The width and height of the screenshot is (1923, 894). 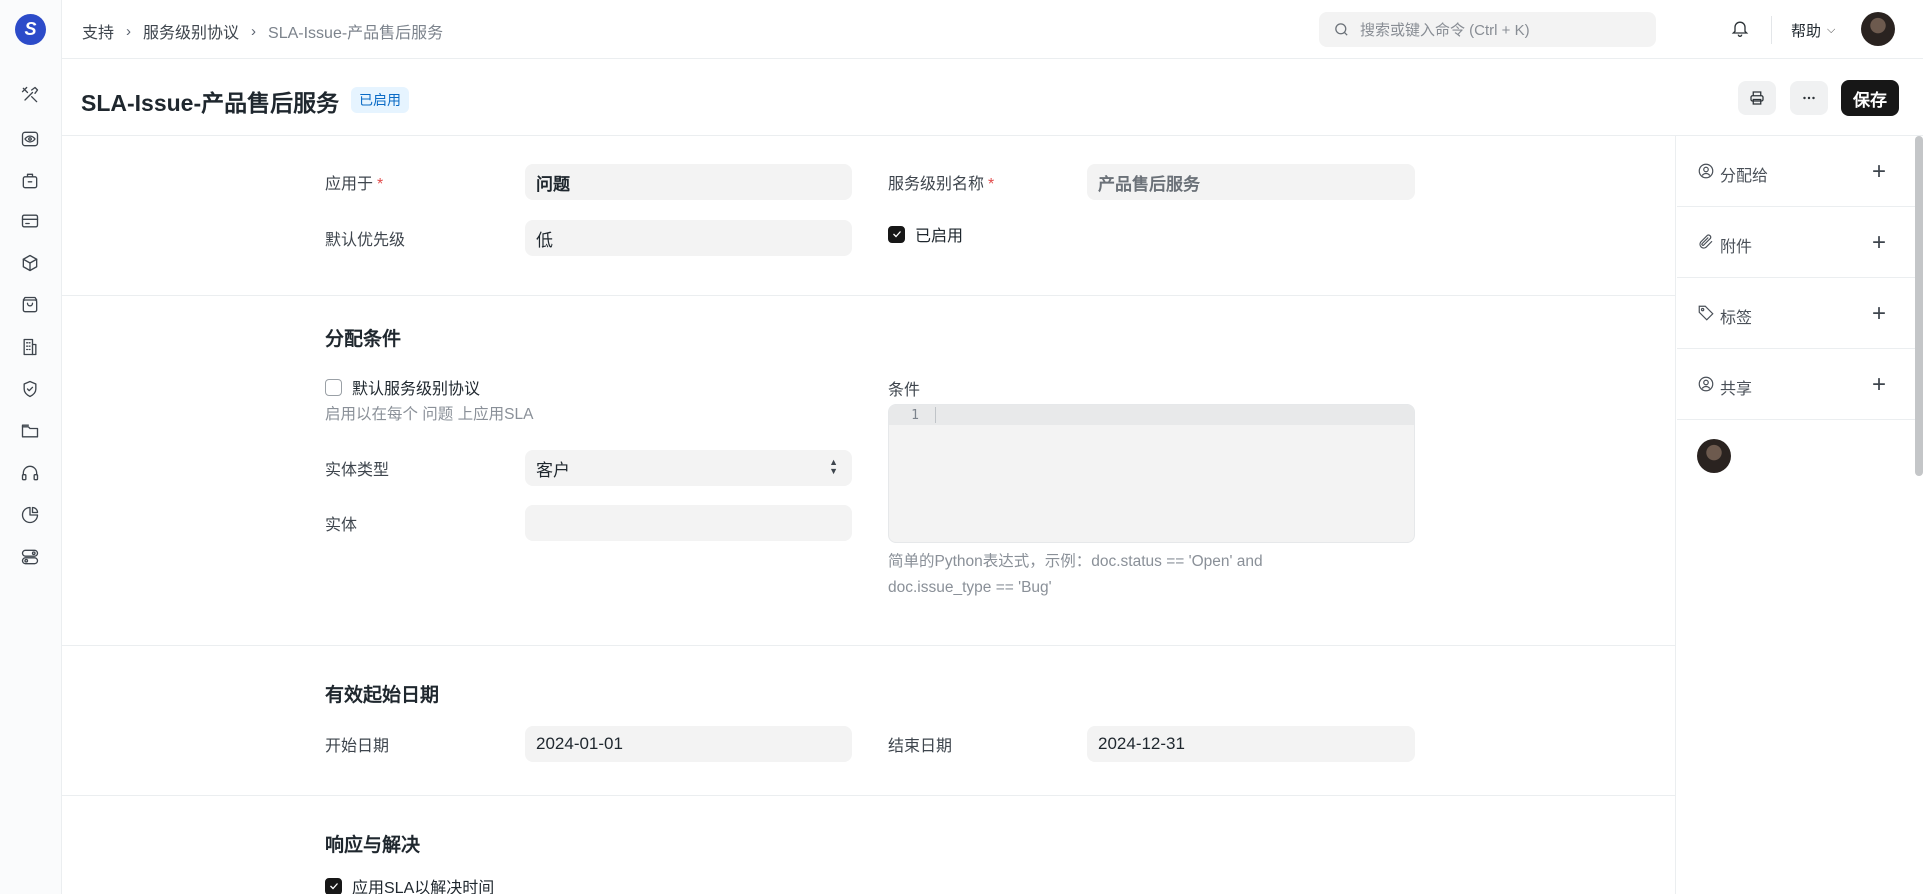 What do you see at coordinates (904, 390) in the screenshot?
I see `condition-label: 条件` at bounding box center [904, 390].